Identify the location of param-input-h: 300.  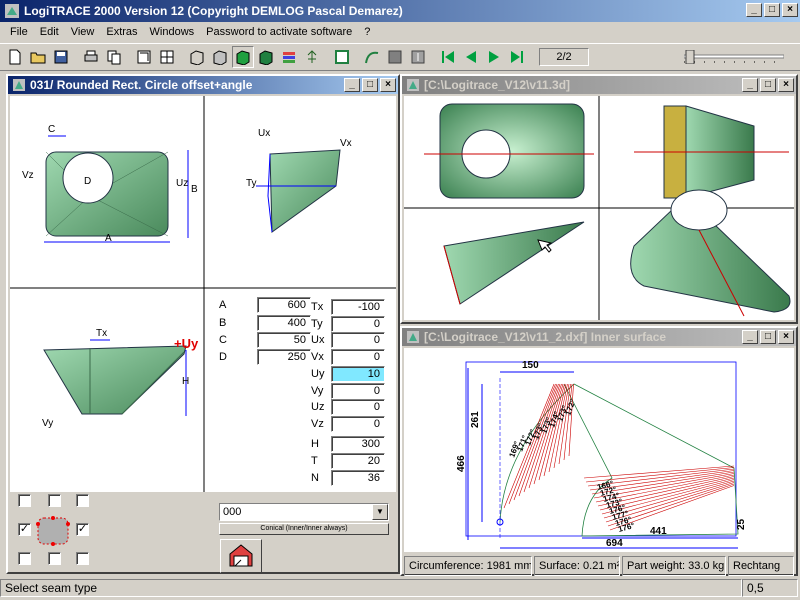
(358, 444).